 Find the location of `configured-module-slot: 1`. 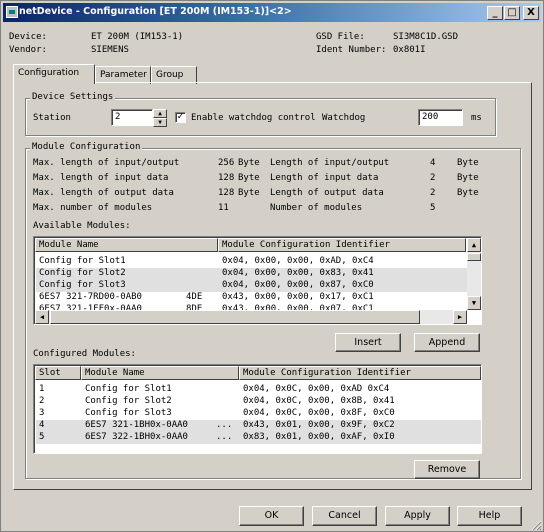

configured-module-slot: 1 is located at coordinates (42, 389).